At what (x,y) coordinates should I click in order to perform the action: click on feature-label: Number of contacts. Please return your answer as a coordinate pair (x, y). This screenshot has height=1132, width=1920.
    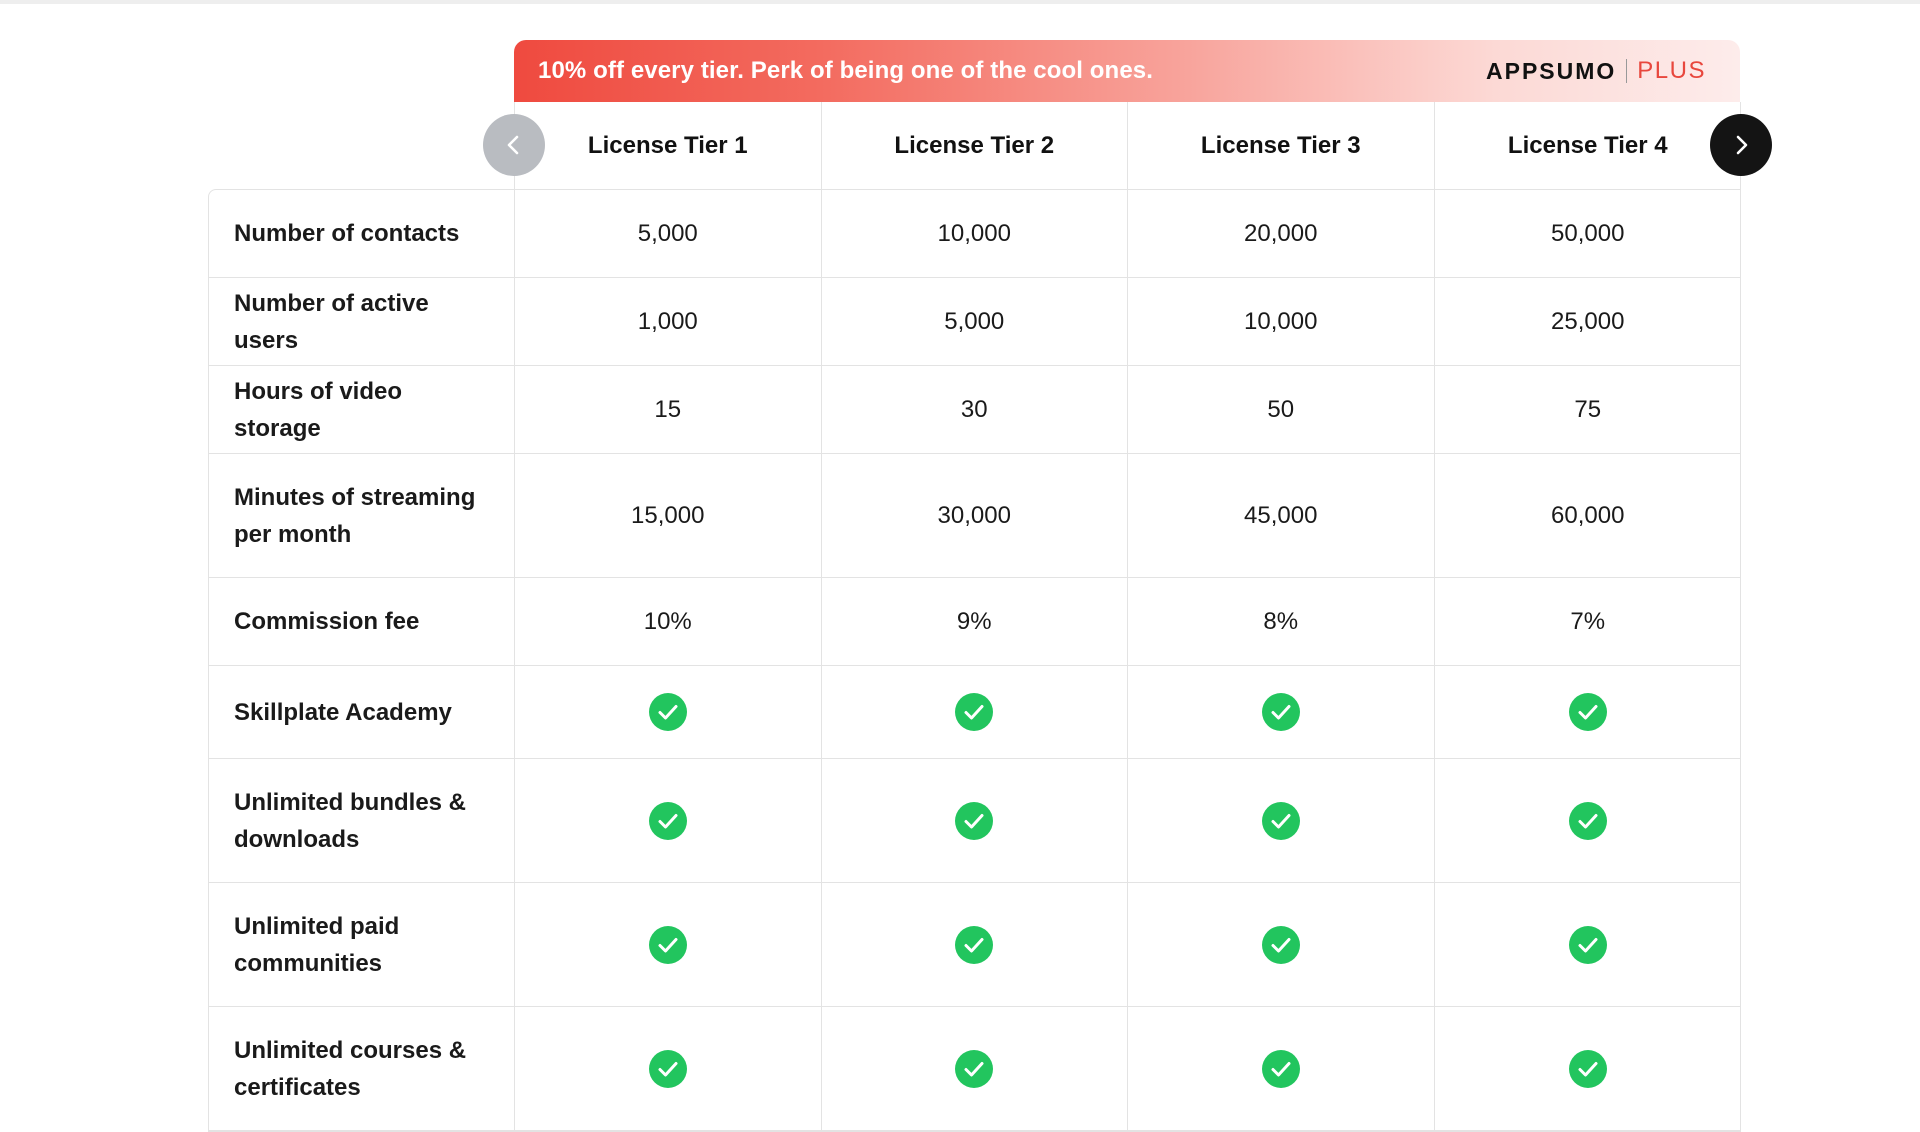
    Looking at the image, I should click on (362, 233).